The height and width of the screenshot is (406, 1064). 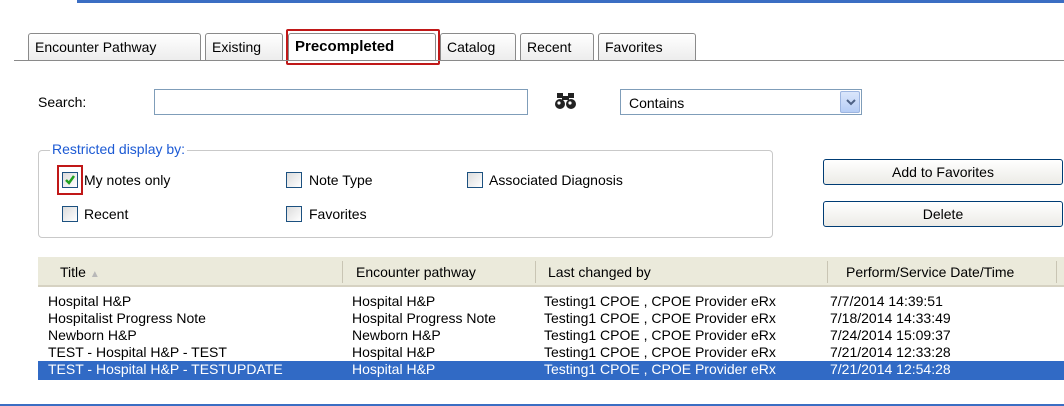 I want to click on column-encounter-pathway: Encounter pathway, so click(x=416, y=272).